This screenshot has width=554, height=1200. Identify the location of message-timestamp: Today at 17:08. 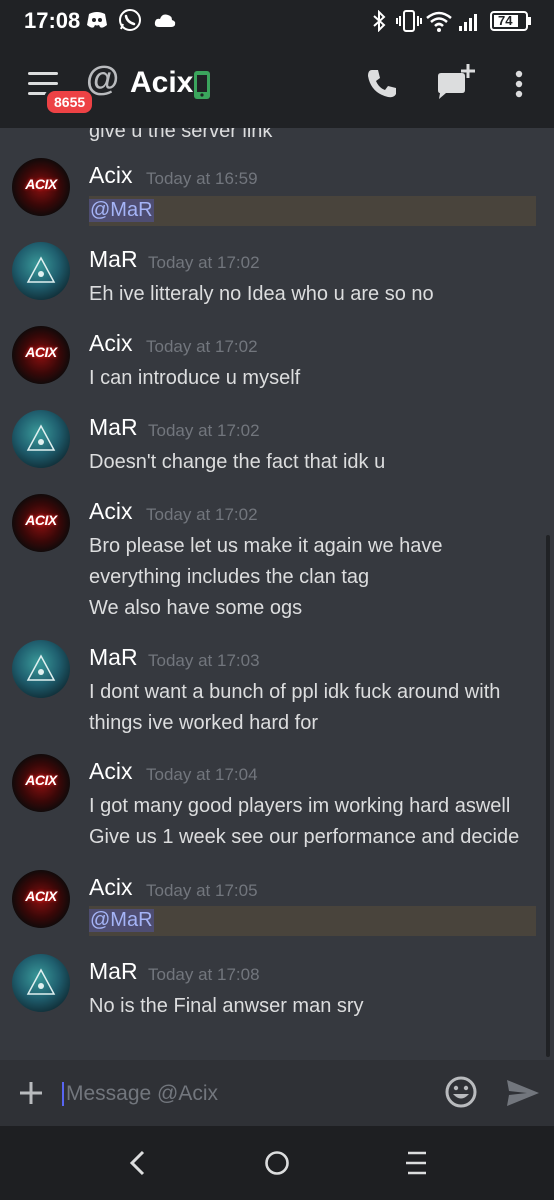
(204, 974).